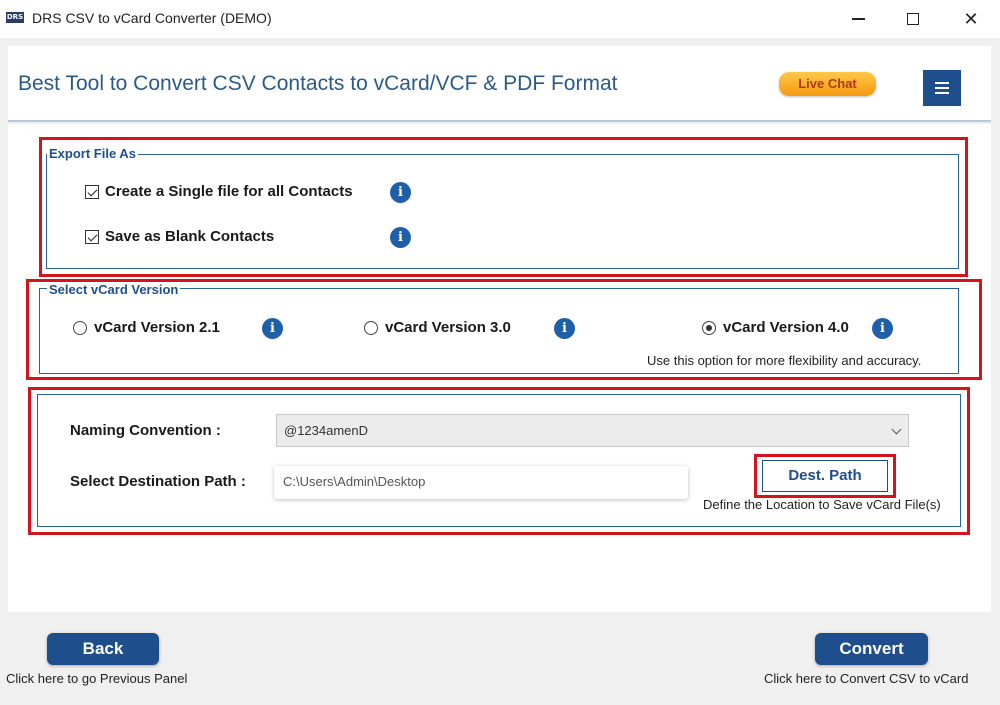 This screenshot has height=705, width=1000. I want to click on live-chat-button: Live Chat, so click(827, 84).